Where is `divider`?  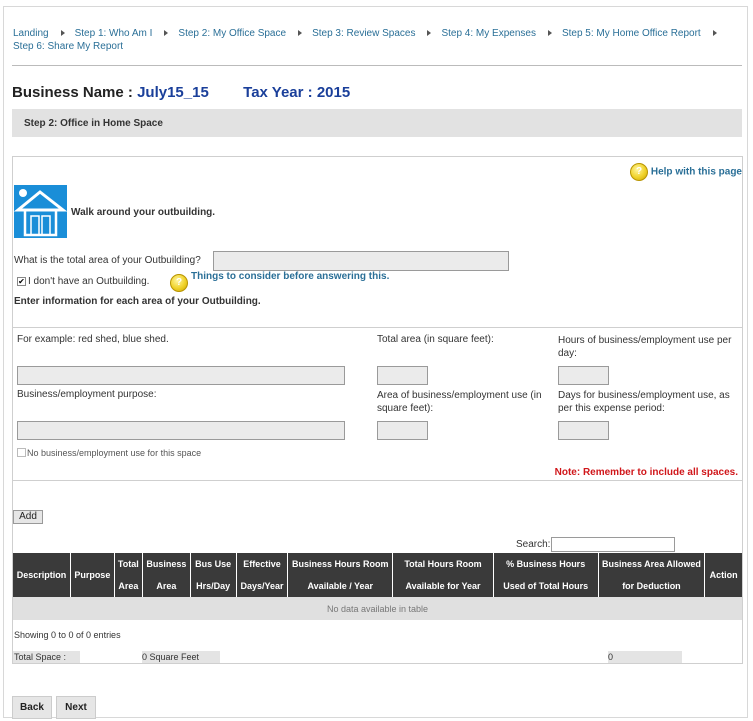
divider is located at coordinates (377, 65).